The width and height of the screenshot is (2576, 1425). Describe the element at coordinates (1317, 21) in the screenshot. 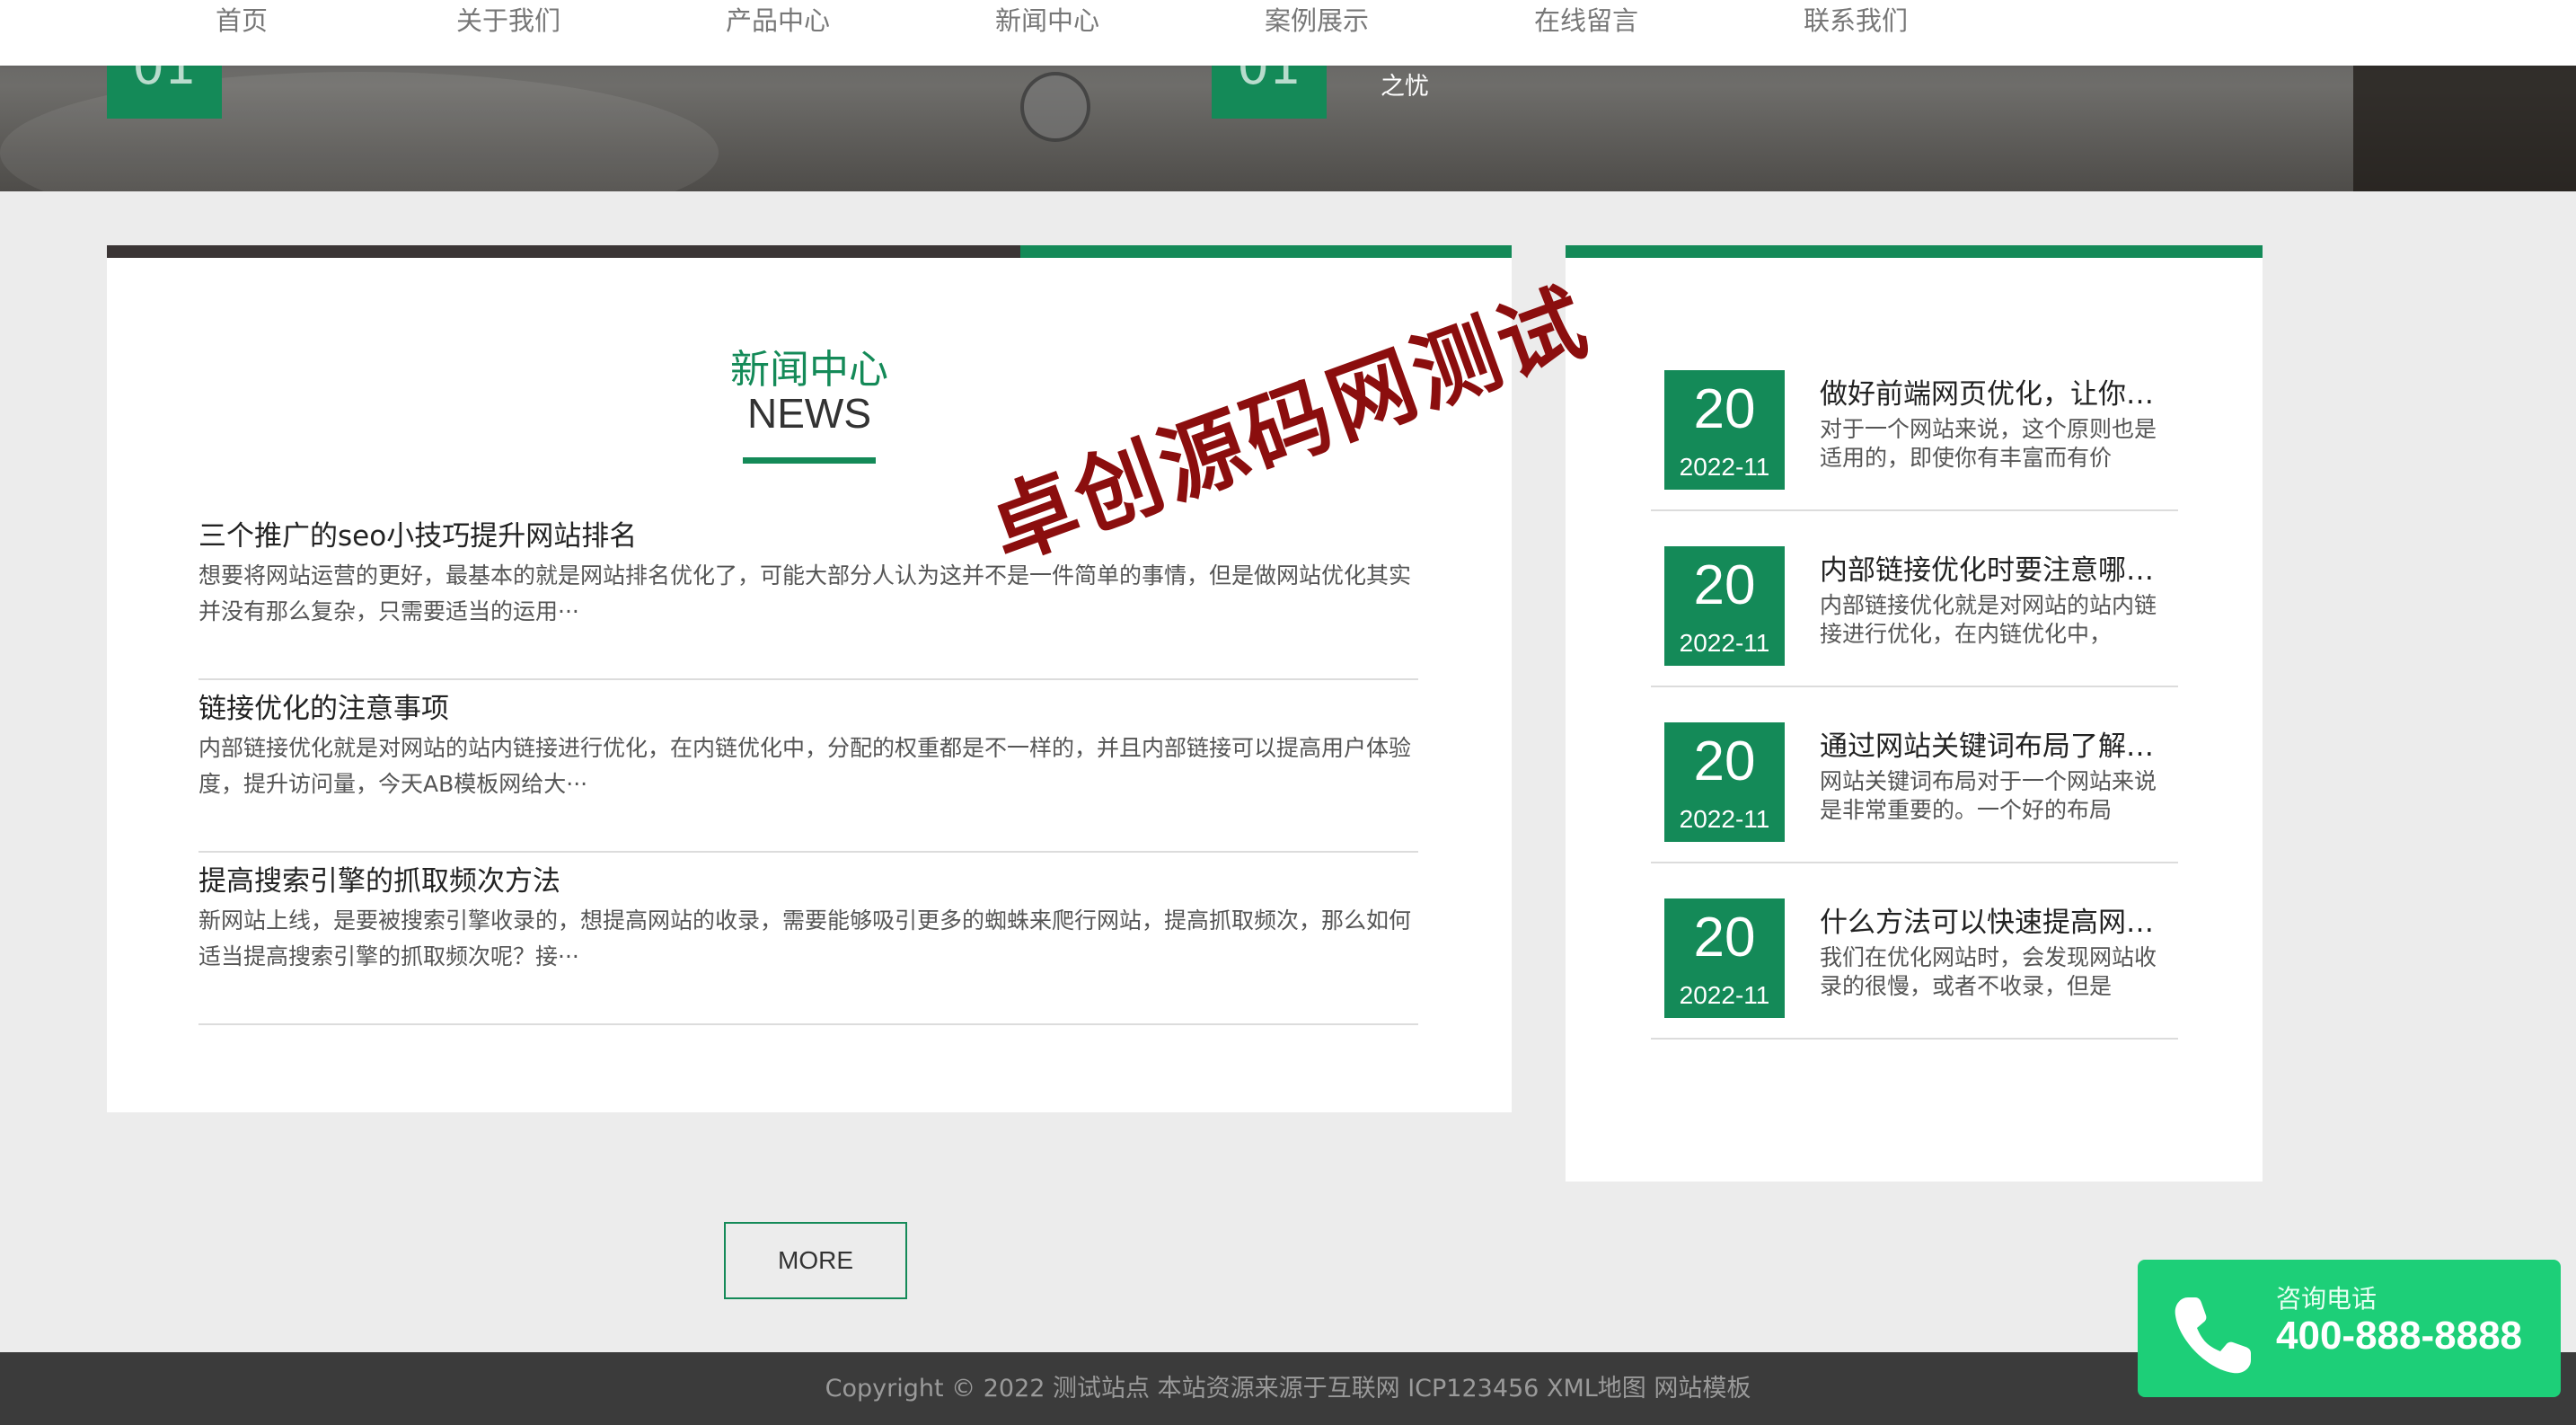

I see `nav-item-cases: 案例展示` at that location.